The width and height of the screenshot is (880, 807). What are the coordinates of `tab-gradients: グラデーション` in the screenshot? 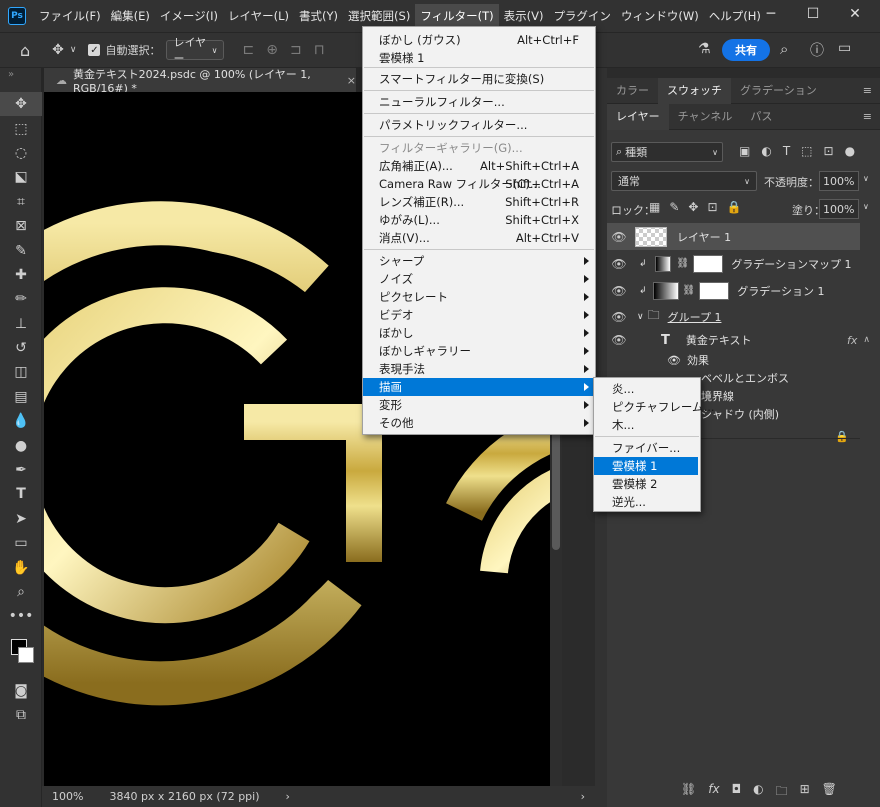 It's located at (778, 91).